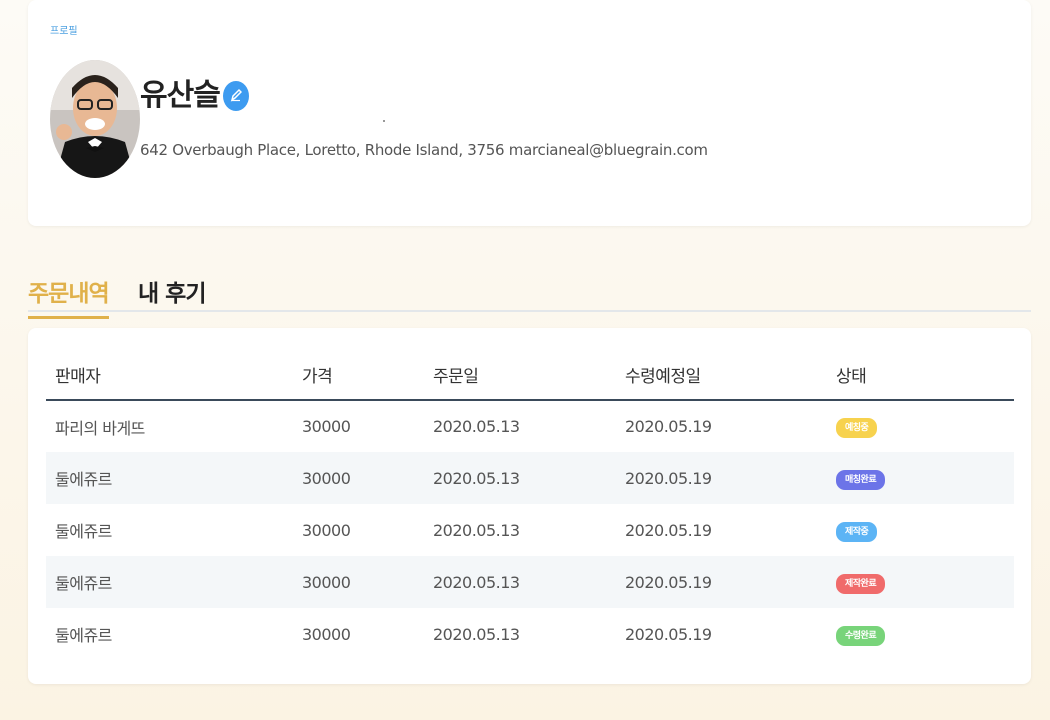 The image size is (1050, 720). I want to click on tab-bar: 주문내역 내 후기, so click(529, 294).